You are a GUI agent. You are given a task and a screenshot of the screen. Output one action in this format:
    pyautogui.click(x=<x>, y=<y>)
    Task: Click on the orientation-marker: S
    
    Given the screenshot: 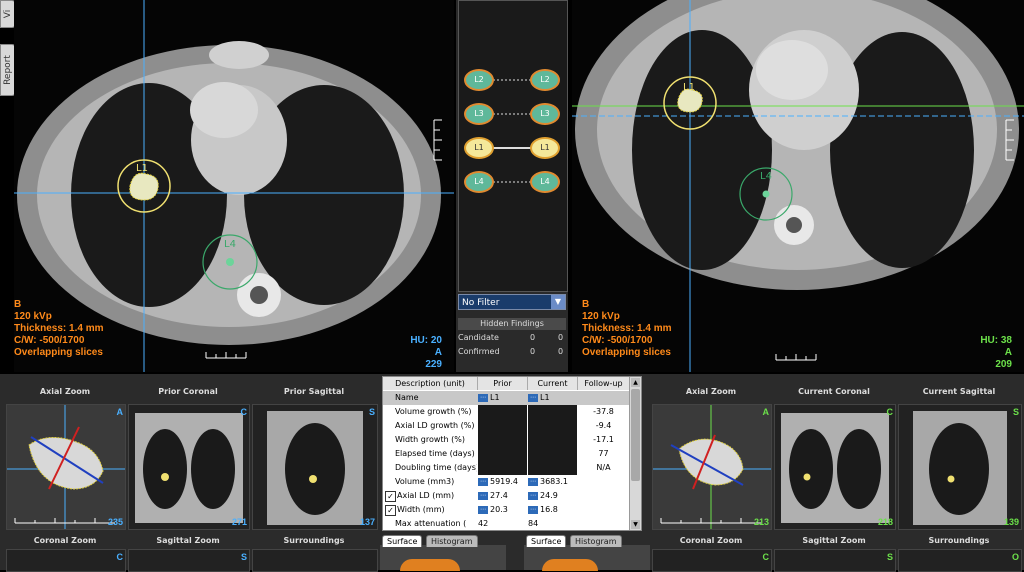 What is the action you would take?
    pyautogui.click(x=243, y=557)
    